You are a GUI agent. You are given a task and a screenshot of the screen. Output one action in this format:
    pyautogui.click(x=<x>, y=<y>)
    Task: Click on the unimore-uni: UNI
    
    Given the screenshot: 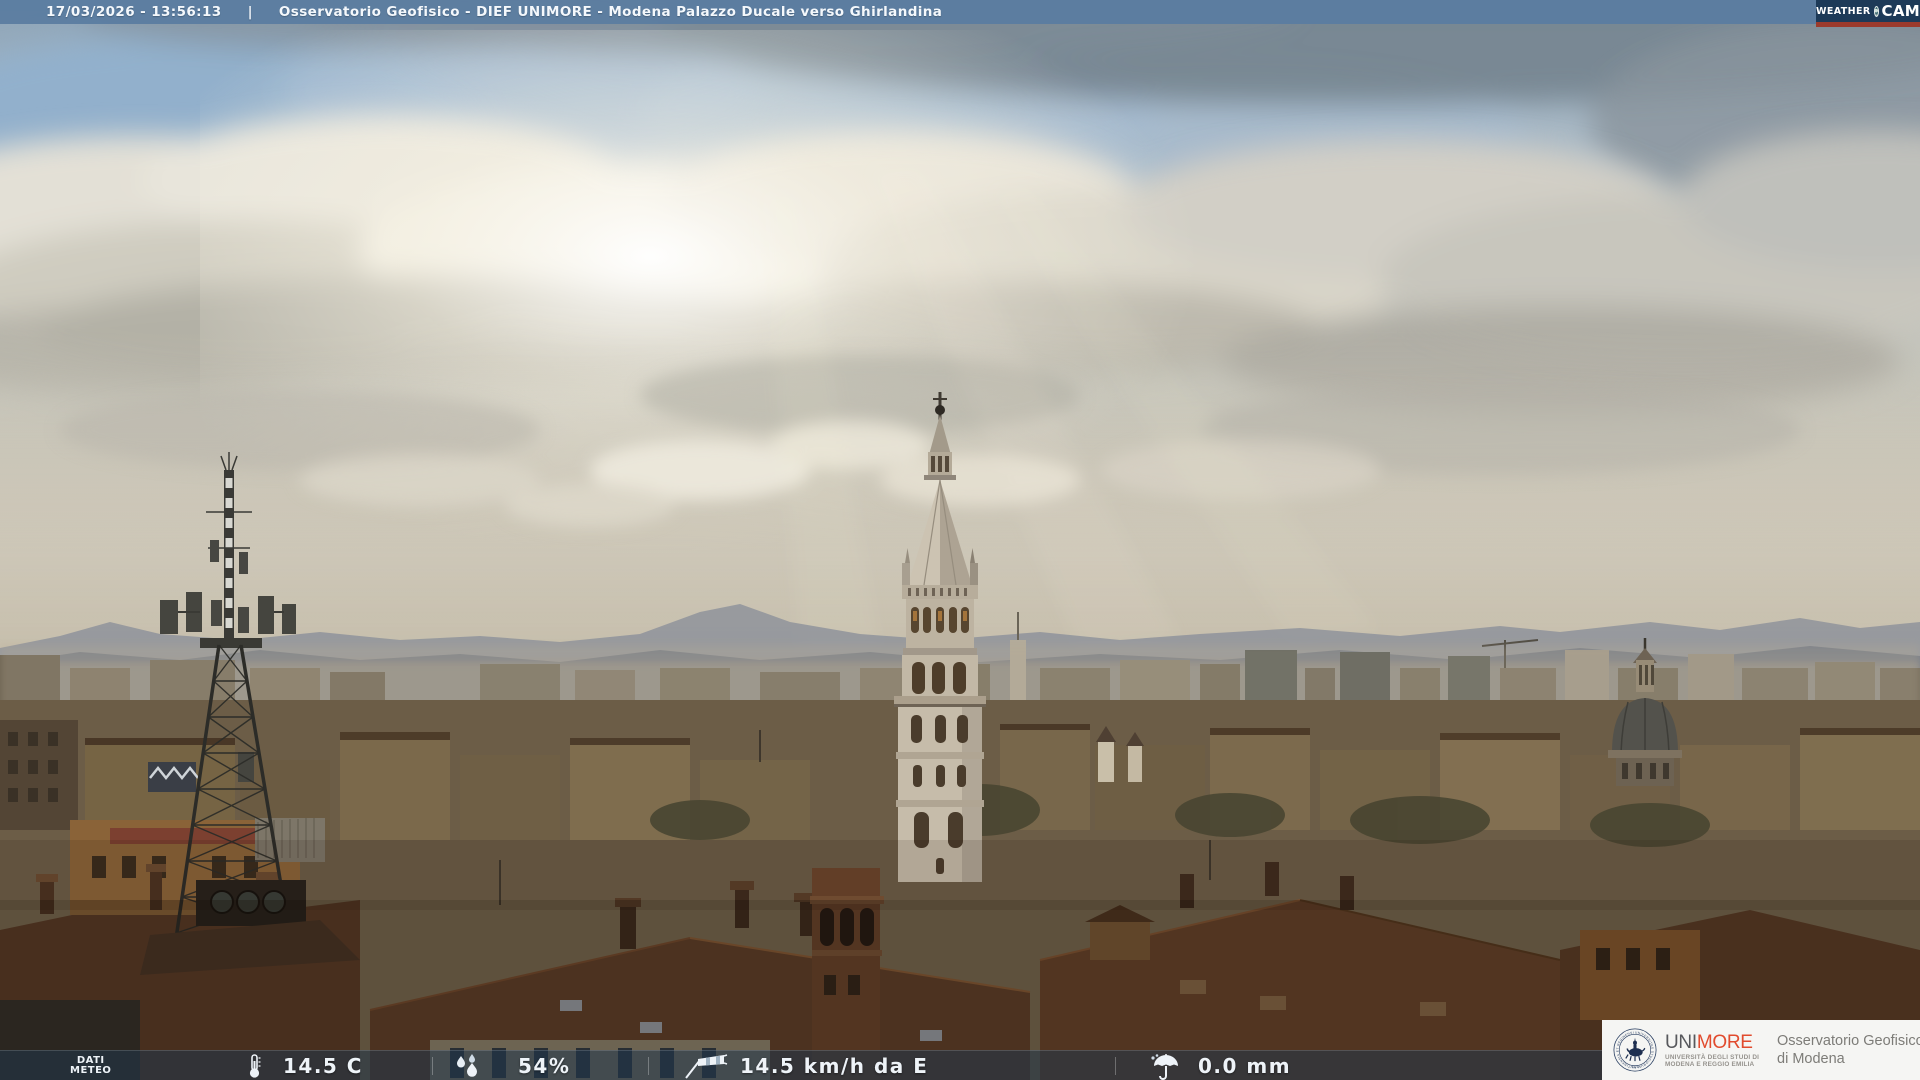 What is the action you would take?
    pyautogui.click(x=1681, y=1042)
    